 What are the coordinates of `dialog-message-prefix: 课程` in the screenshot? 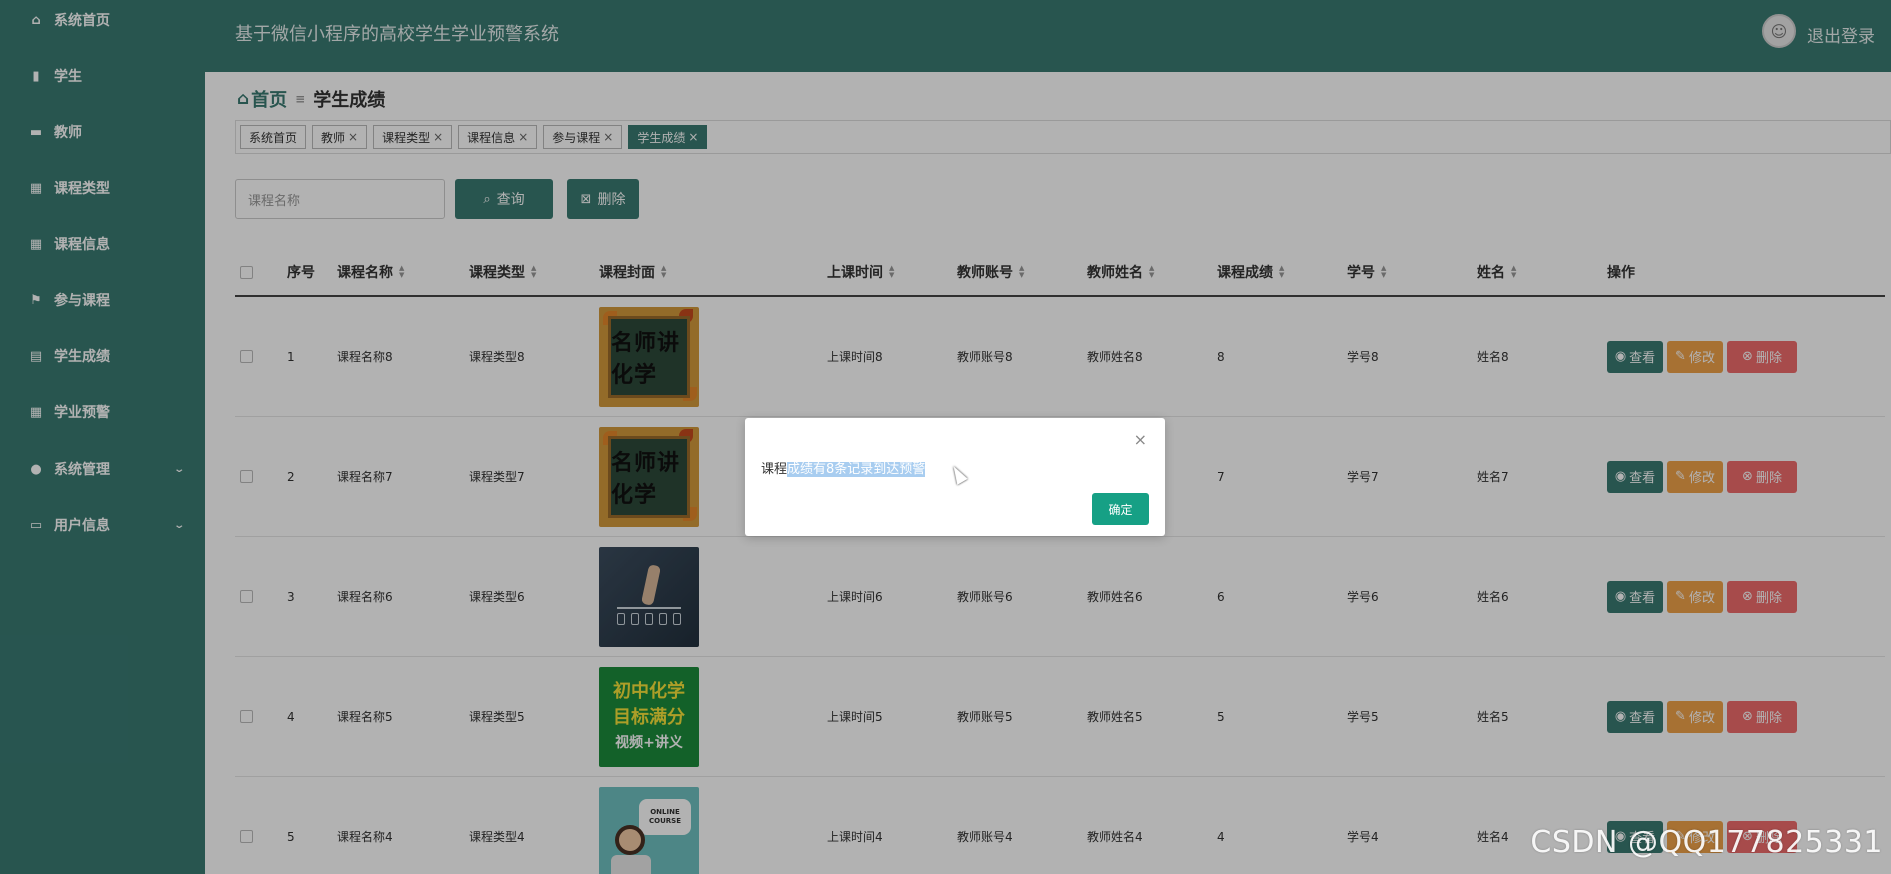 It's located at (774, 469).